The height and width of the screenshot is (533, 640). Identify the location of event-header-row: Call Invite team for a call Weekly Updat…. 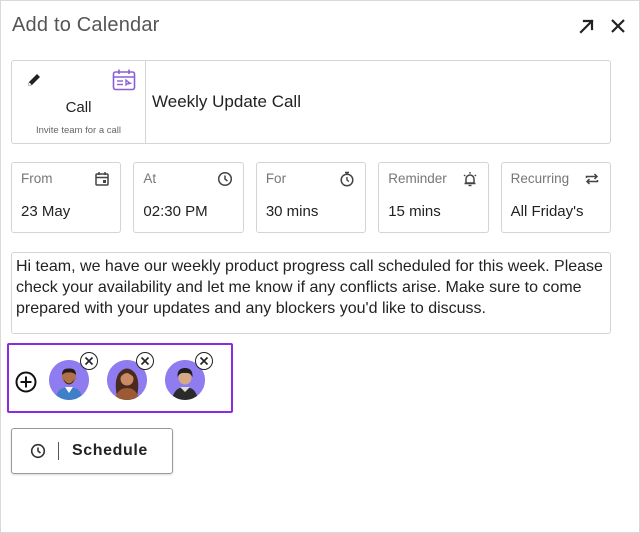
(311, 102).